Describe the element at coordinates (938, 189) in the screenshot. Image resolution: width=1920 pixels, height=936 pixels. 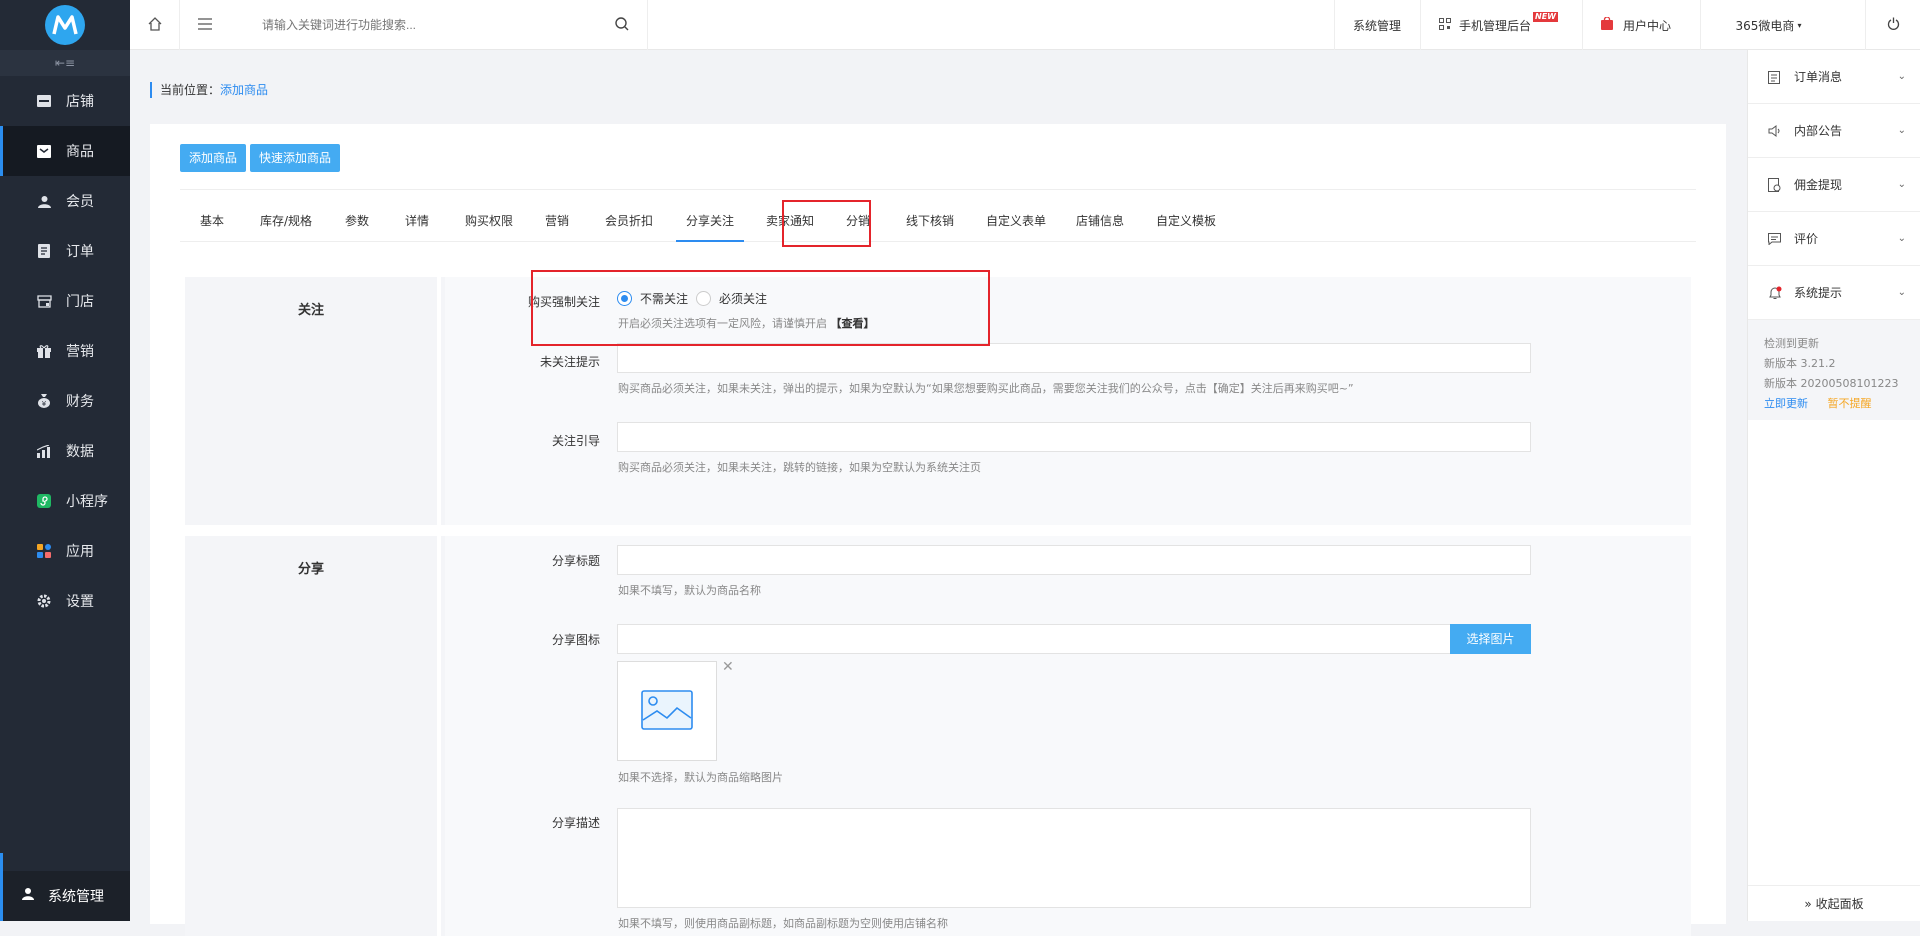
I see `divider` at that location.